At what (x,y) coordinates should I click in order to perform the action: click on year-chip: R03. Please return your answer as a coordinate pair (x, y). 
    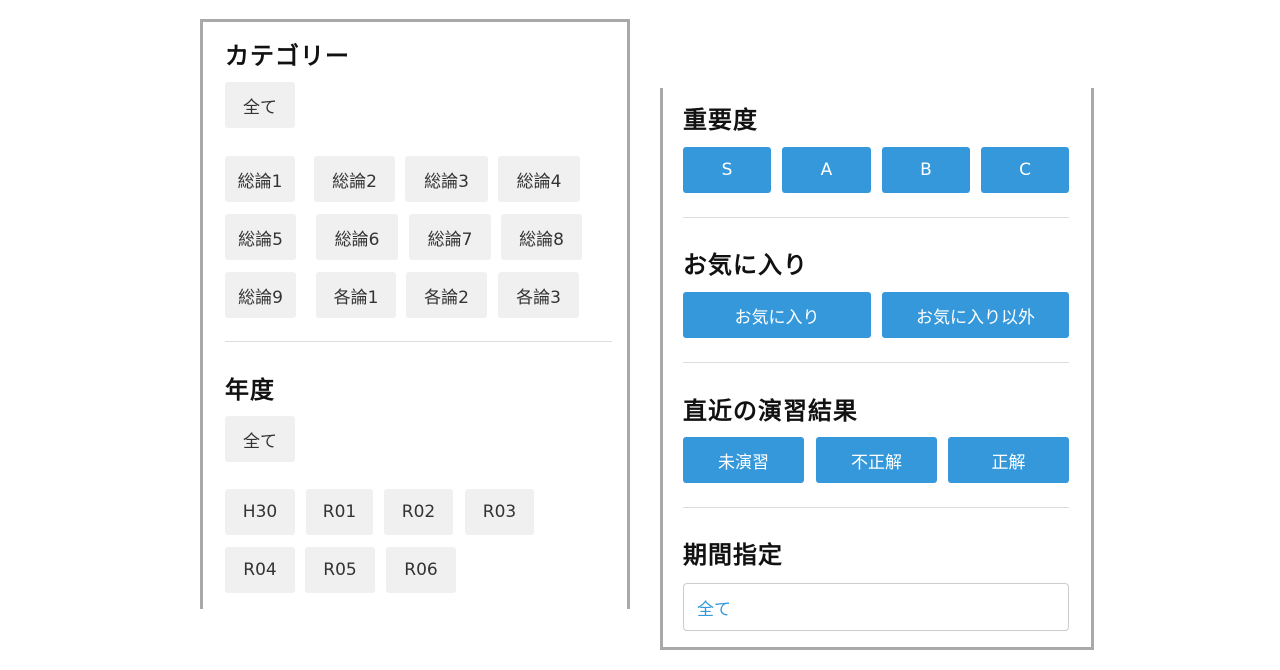
    Looking at the image, I should click on (499, 512).